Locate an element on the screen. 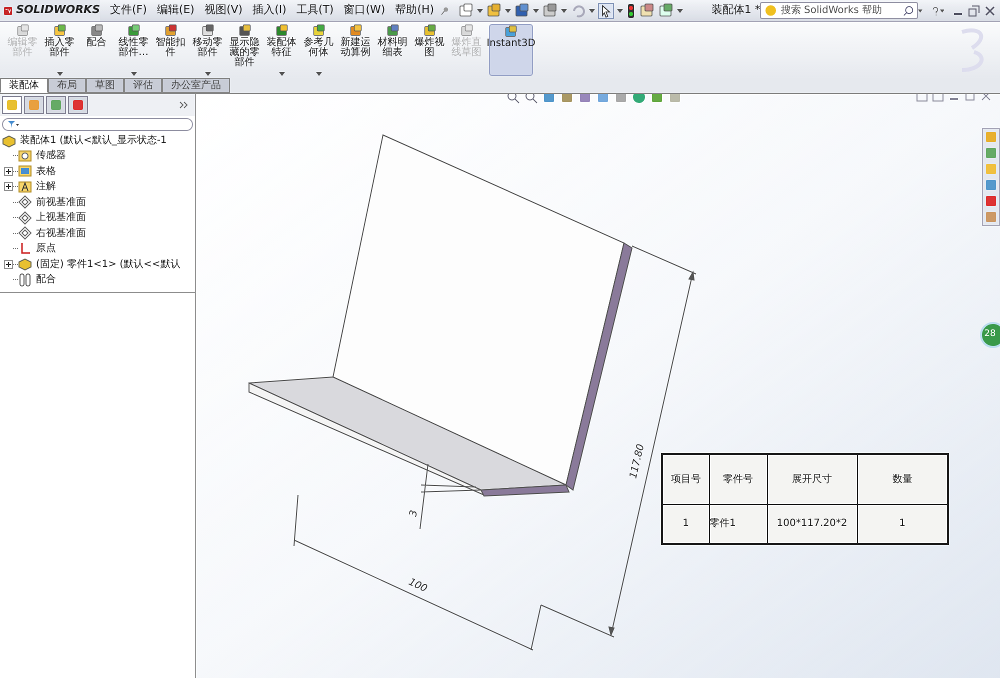 The image size is (1000, 678). menu-item: 编辑(E) is located at coordinates (175, 10).